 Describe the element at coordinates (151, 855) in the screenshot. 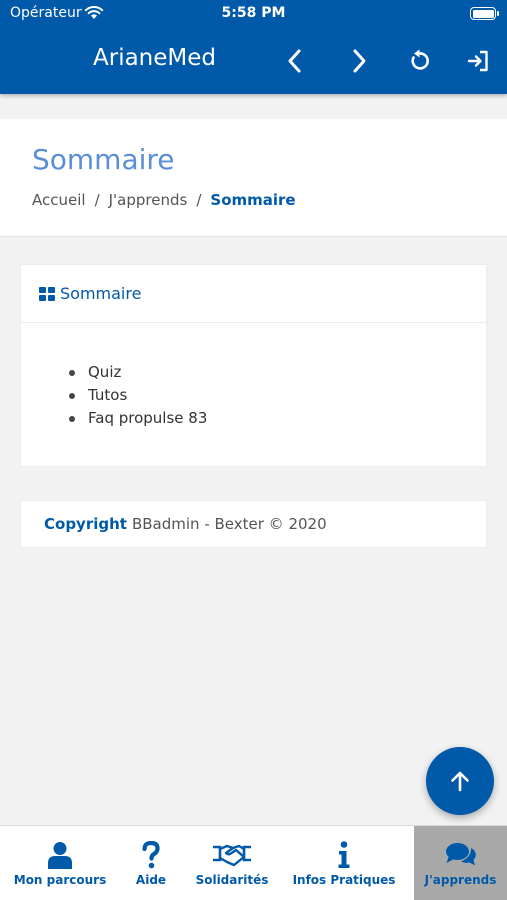

I see `question-icon` at that location.